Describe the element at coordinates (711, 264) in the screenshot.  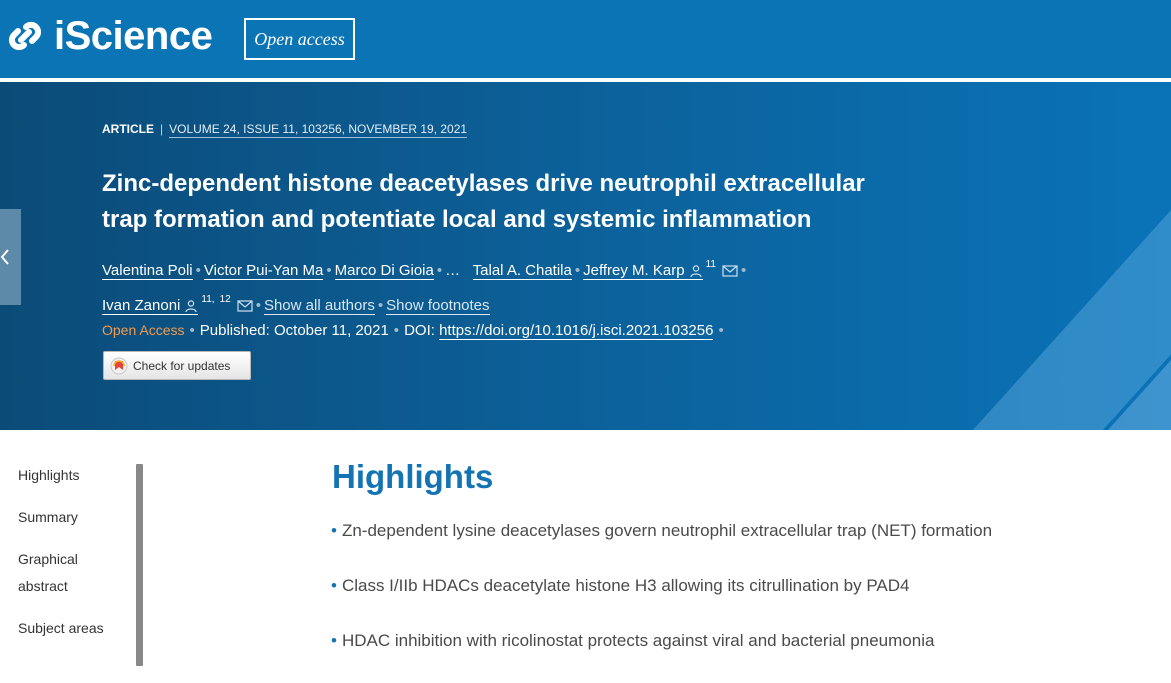
I see `affiliation-sup: 11` at that location.